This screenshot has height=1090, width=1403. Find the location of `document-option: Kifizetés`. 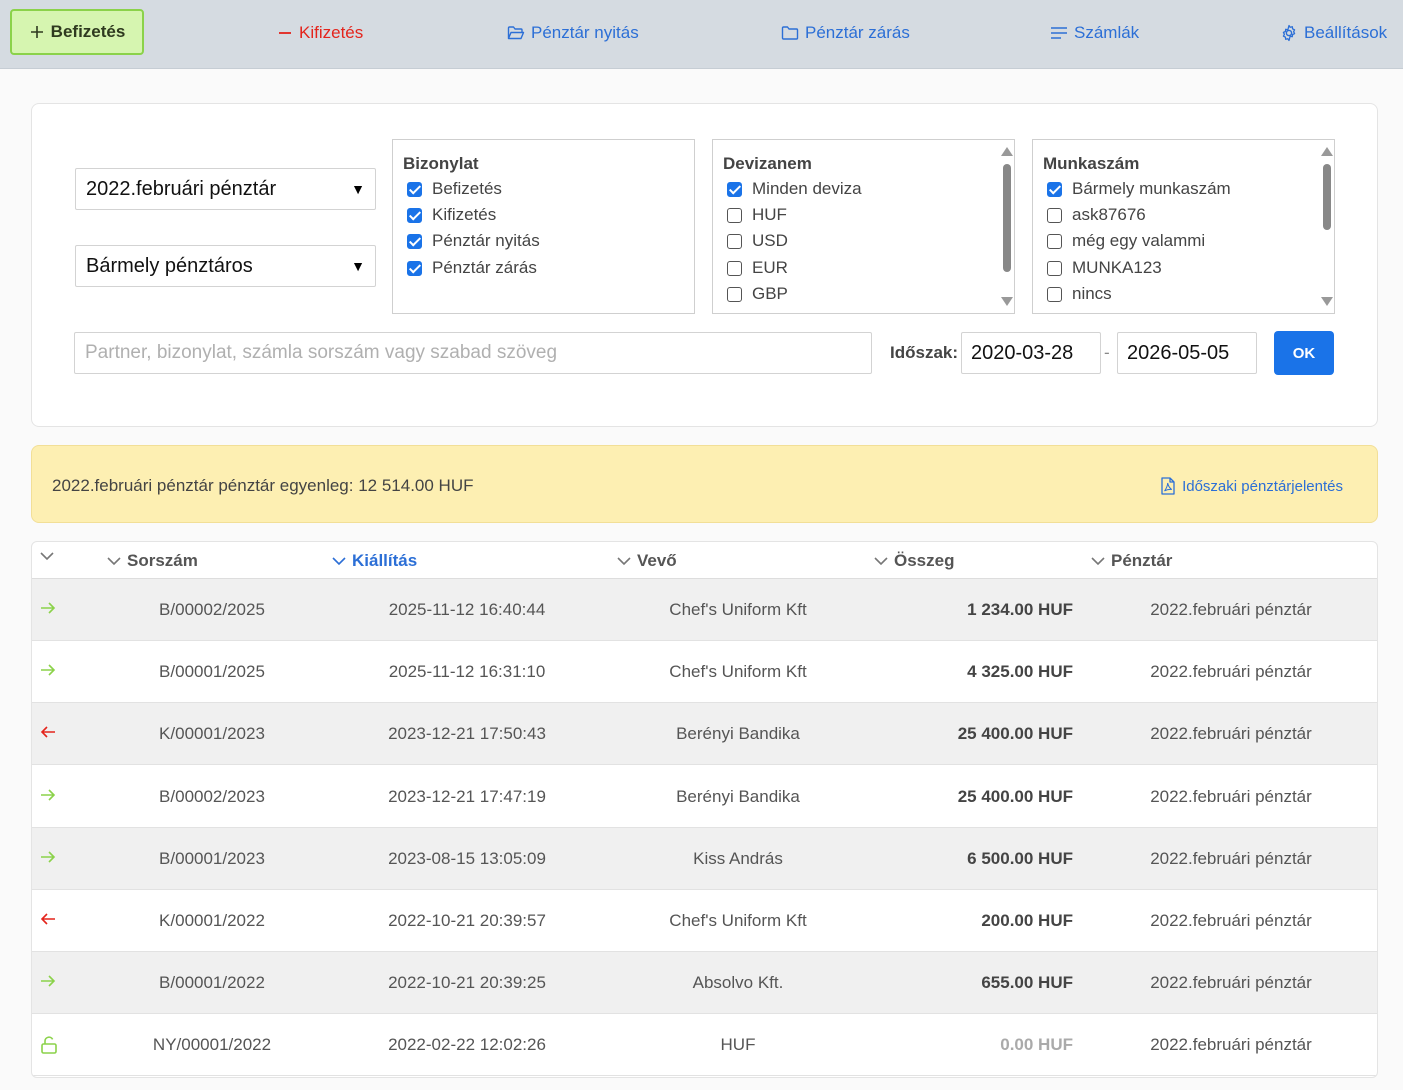

document-option: Kifizetés is located at coordinates (451, 215).